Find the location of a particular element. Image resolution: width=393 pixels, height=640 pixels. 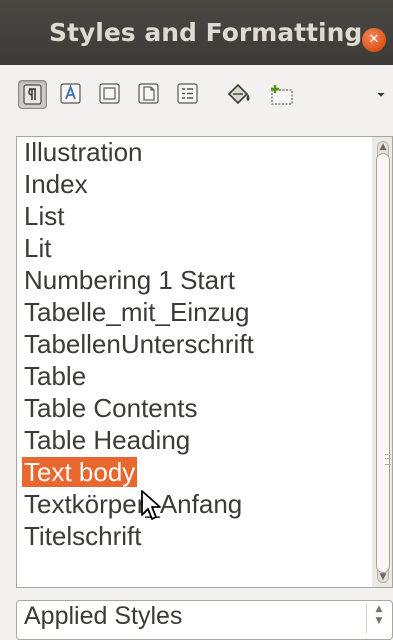

new-style-button is located at coordinates (283, 94).